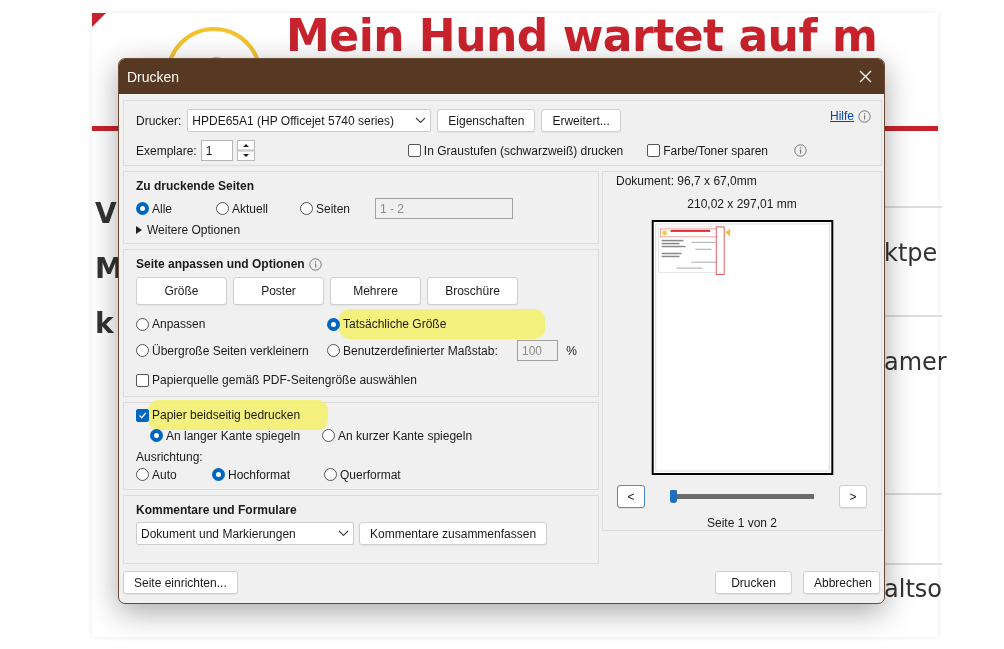  Describe the element at coordinates (515, 150) in the screenshot. I see `checkbox-option: In Graustufen (schwarzweiß) drucken` at that location.